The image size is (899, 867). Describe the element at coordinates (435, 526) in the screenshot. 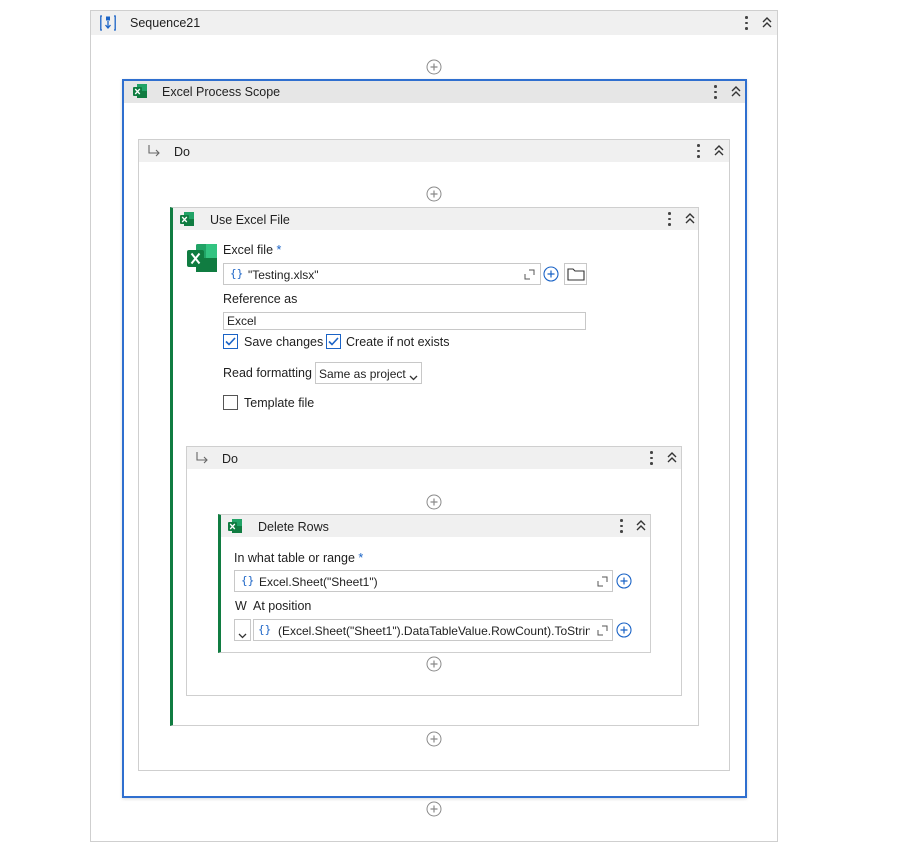

I see `delete-rows-header: Delete Rows` at that location.